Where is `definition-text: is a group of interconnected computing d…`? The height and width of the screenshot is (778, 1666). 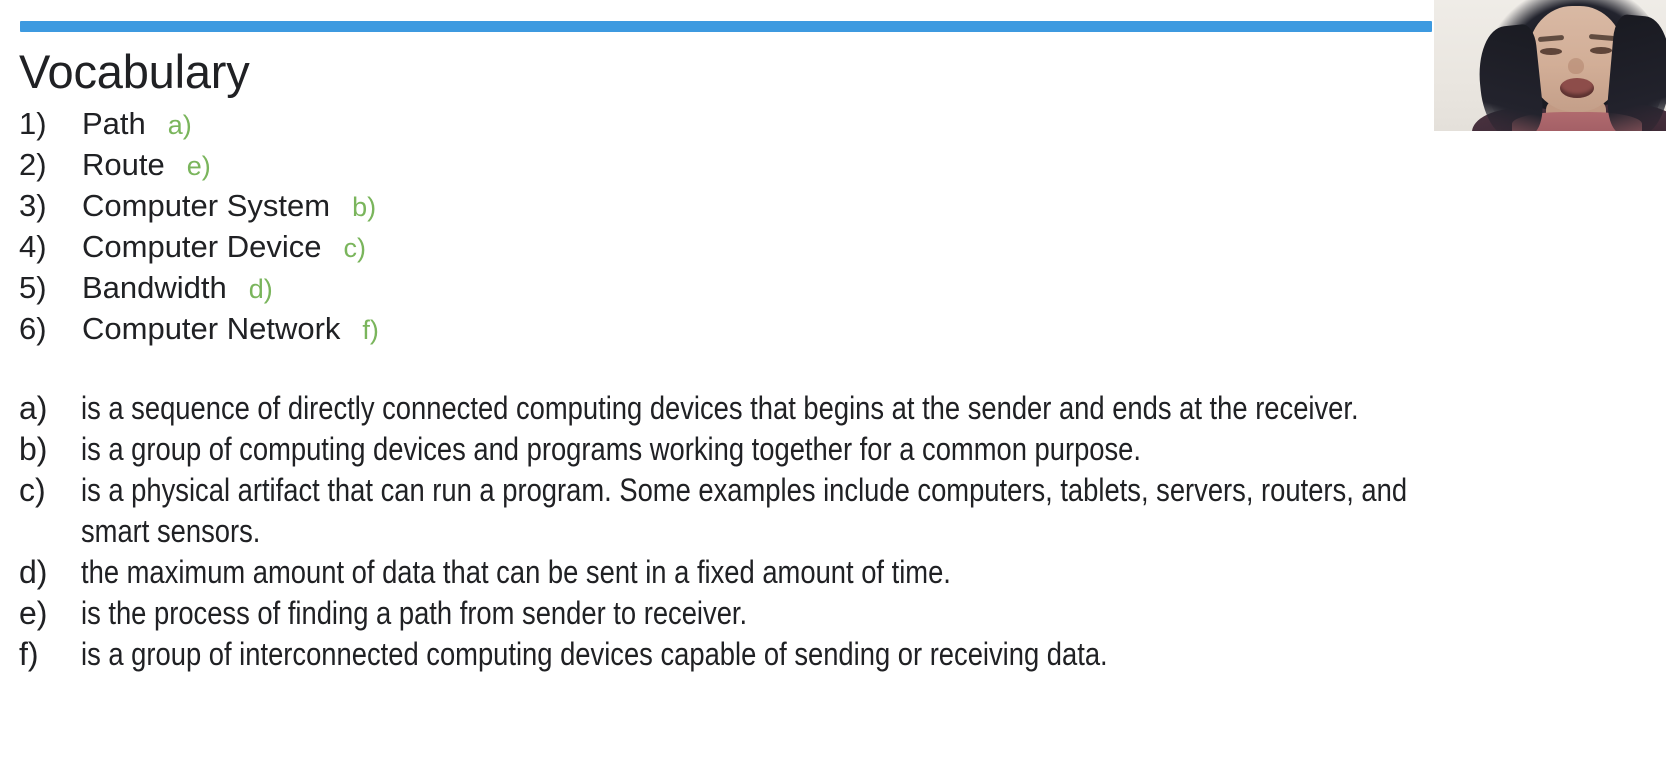 definition-text: is a group of interconnected computing d… is located at coordinates (594, 654).